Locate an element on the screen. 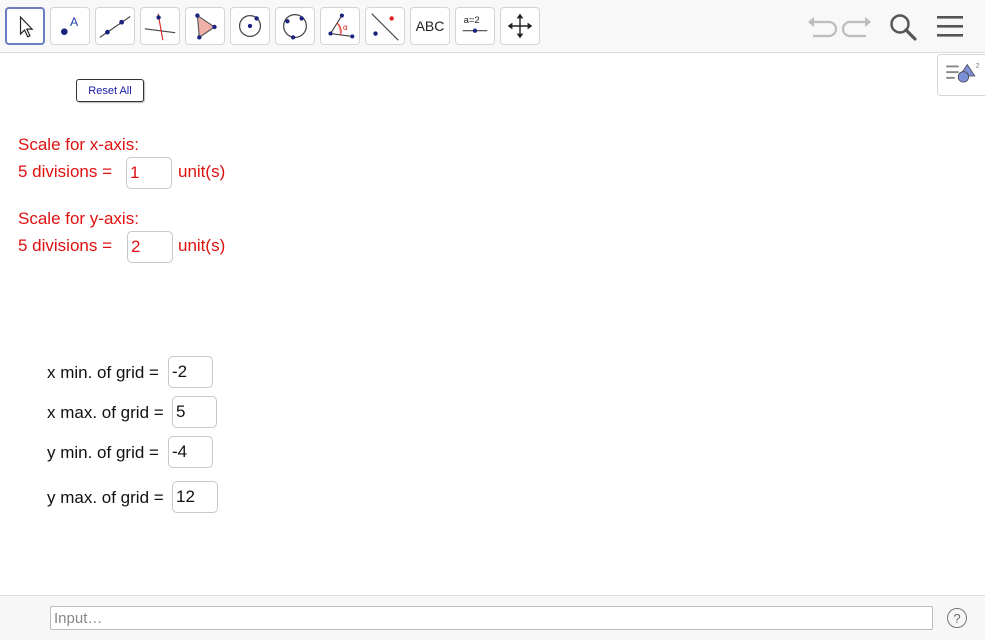 Image resolution: width=985 pixels, height=640 pixels. x-scale-prefix: 5 divisions = is located at coordinates (65, 171).